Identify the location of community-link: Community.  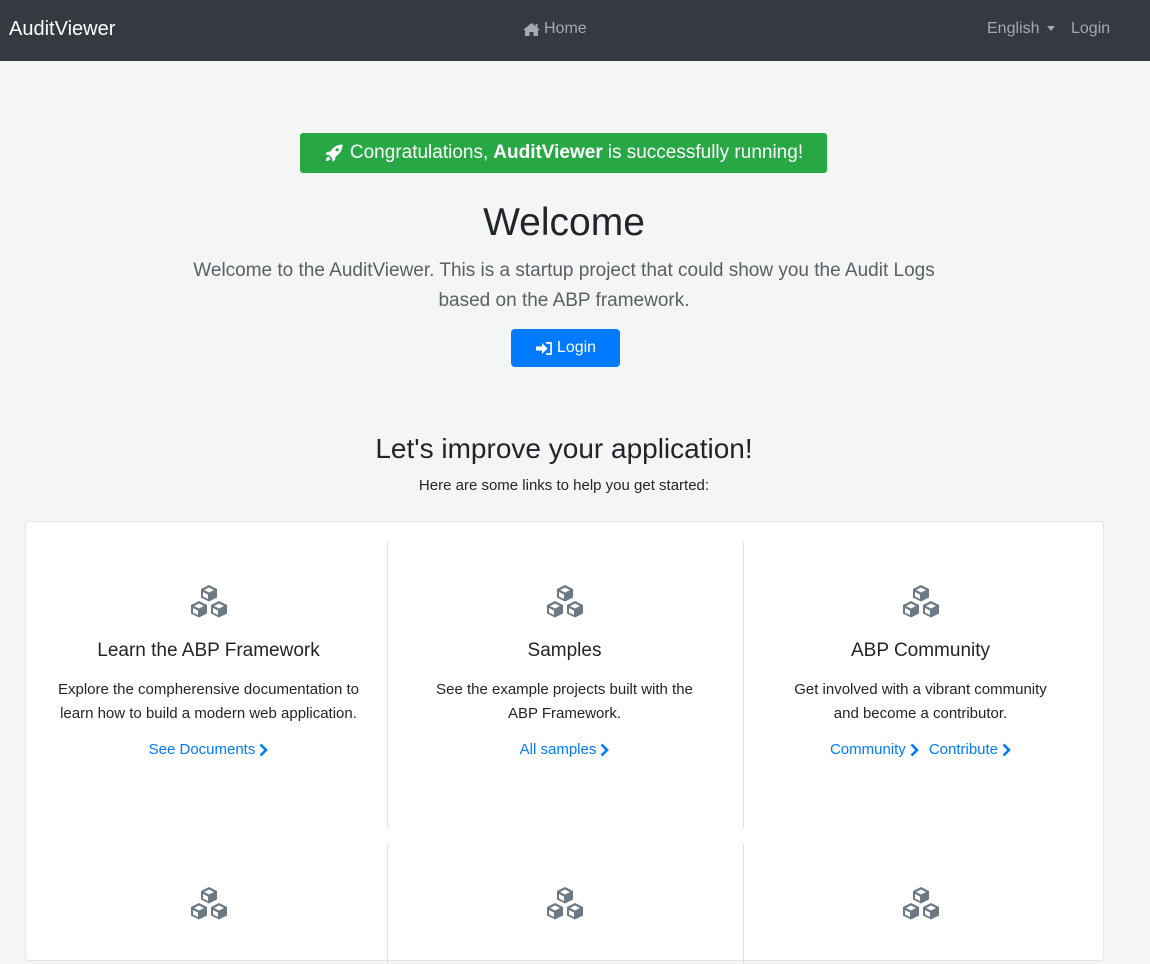
(874, 750).